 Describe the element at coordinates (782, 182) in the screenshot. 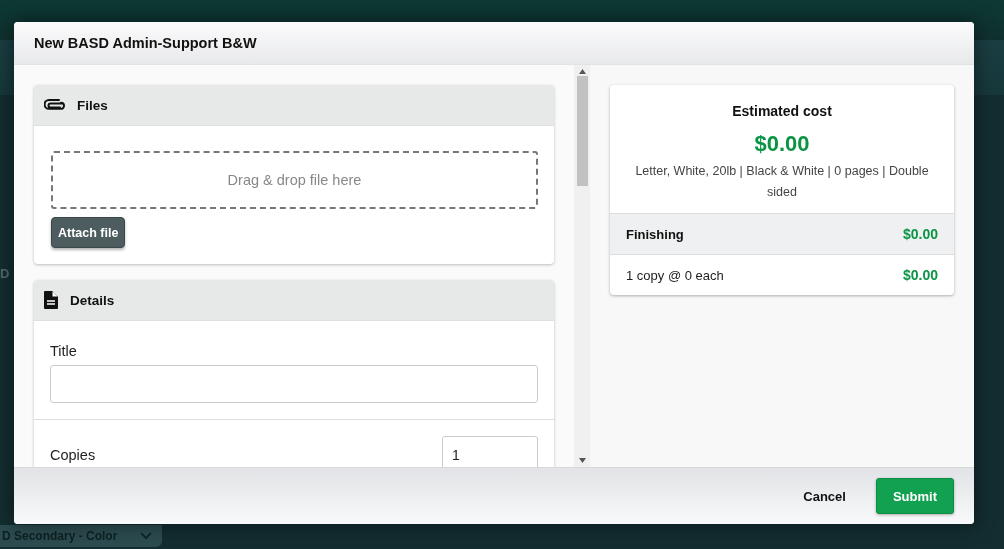

I see `print-summary: Letter, White, 20lb | Black & White | 0 pages | Double sided` at that location.